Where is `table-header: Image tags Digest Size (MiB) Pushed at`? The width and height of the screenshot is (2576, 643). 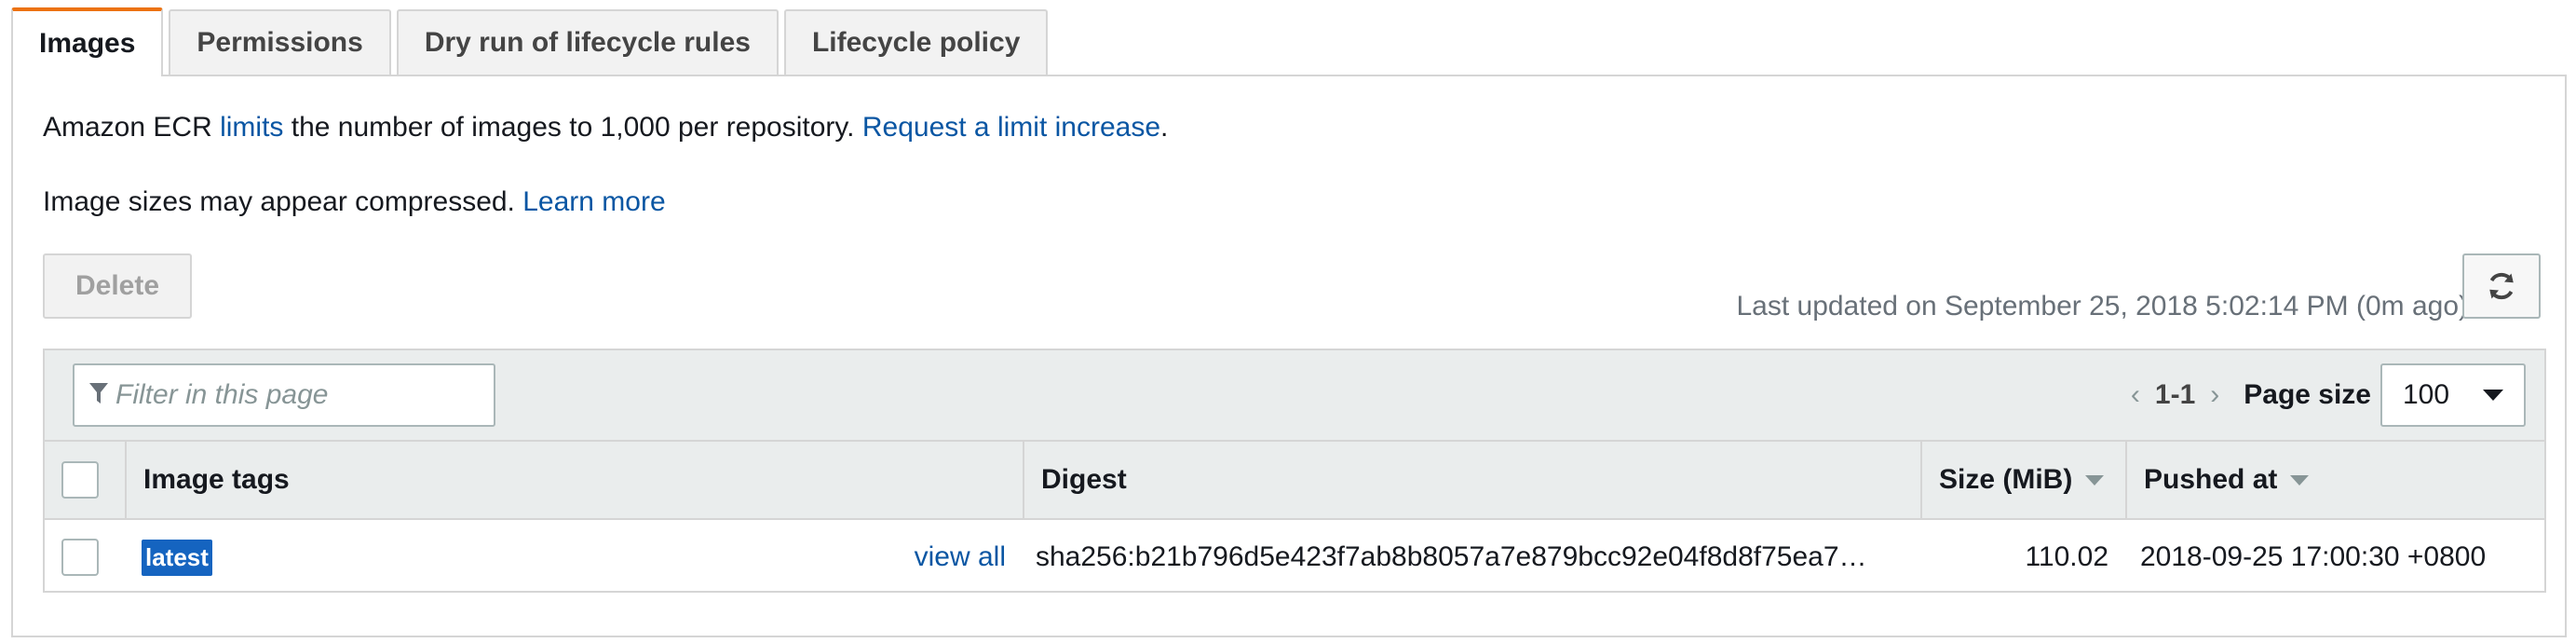
table-header: Image tags Digest Size (MiB) Pushed at is located at coordinates (1294, 481).